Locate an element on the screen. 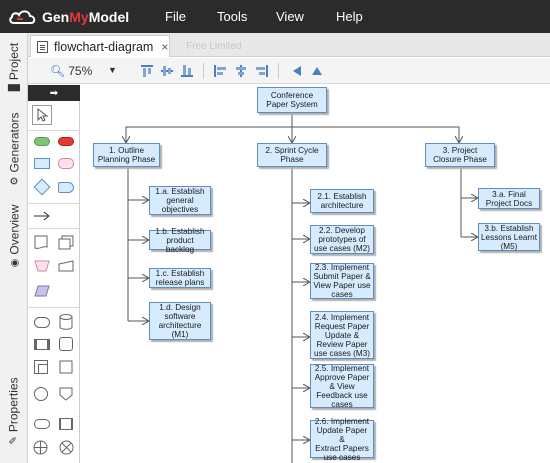 Image resolution: width=550 pixels, height=463 pixels. terminator-outline-shape is located at coordinates (42, 322).